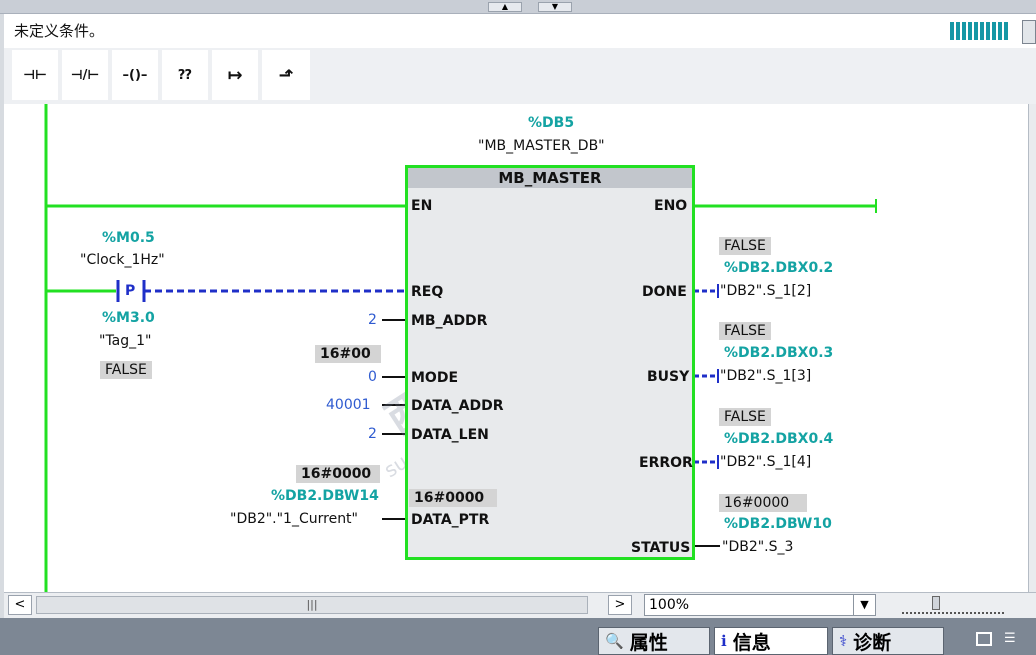 The height and width of the screenshot is (655, 1036). What do you see at coordinates (671, 206) in the screenshot?
I see `pin-eno: ENO` at bounding box center [671, 206].